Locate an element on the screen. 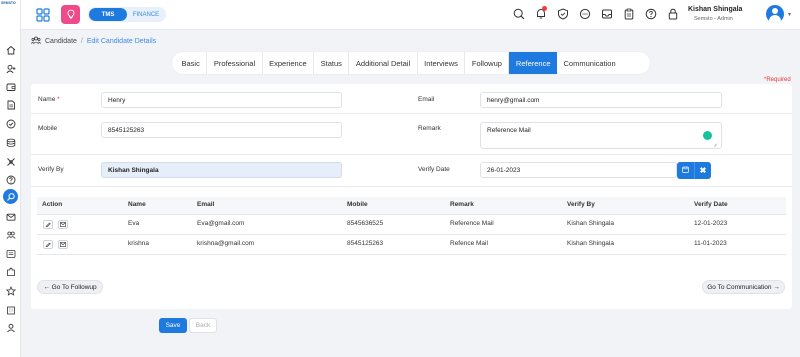 This screenshot has height=357, width=800. table-cell-name: Eva is located at coordinates (134, 223).